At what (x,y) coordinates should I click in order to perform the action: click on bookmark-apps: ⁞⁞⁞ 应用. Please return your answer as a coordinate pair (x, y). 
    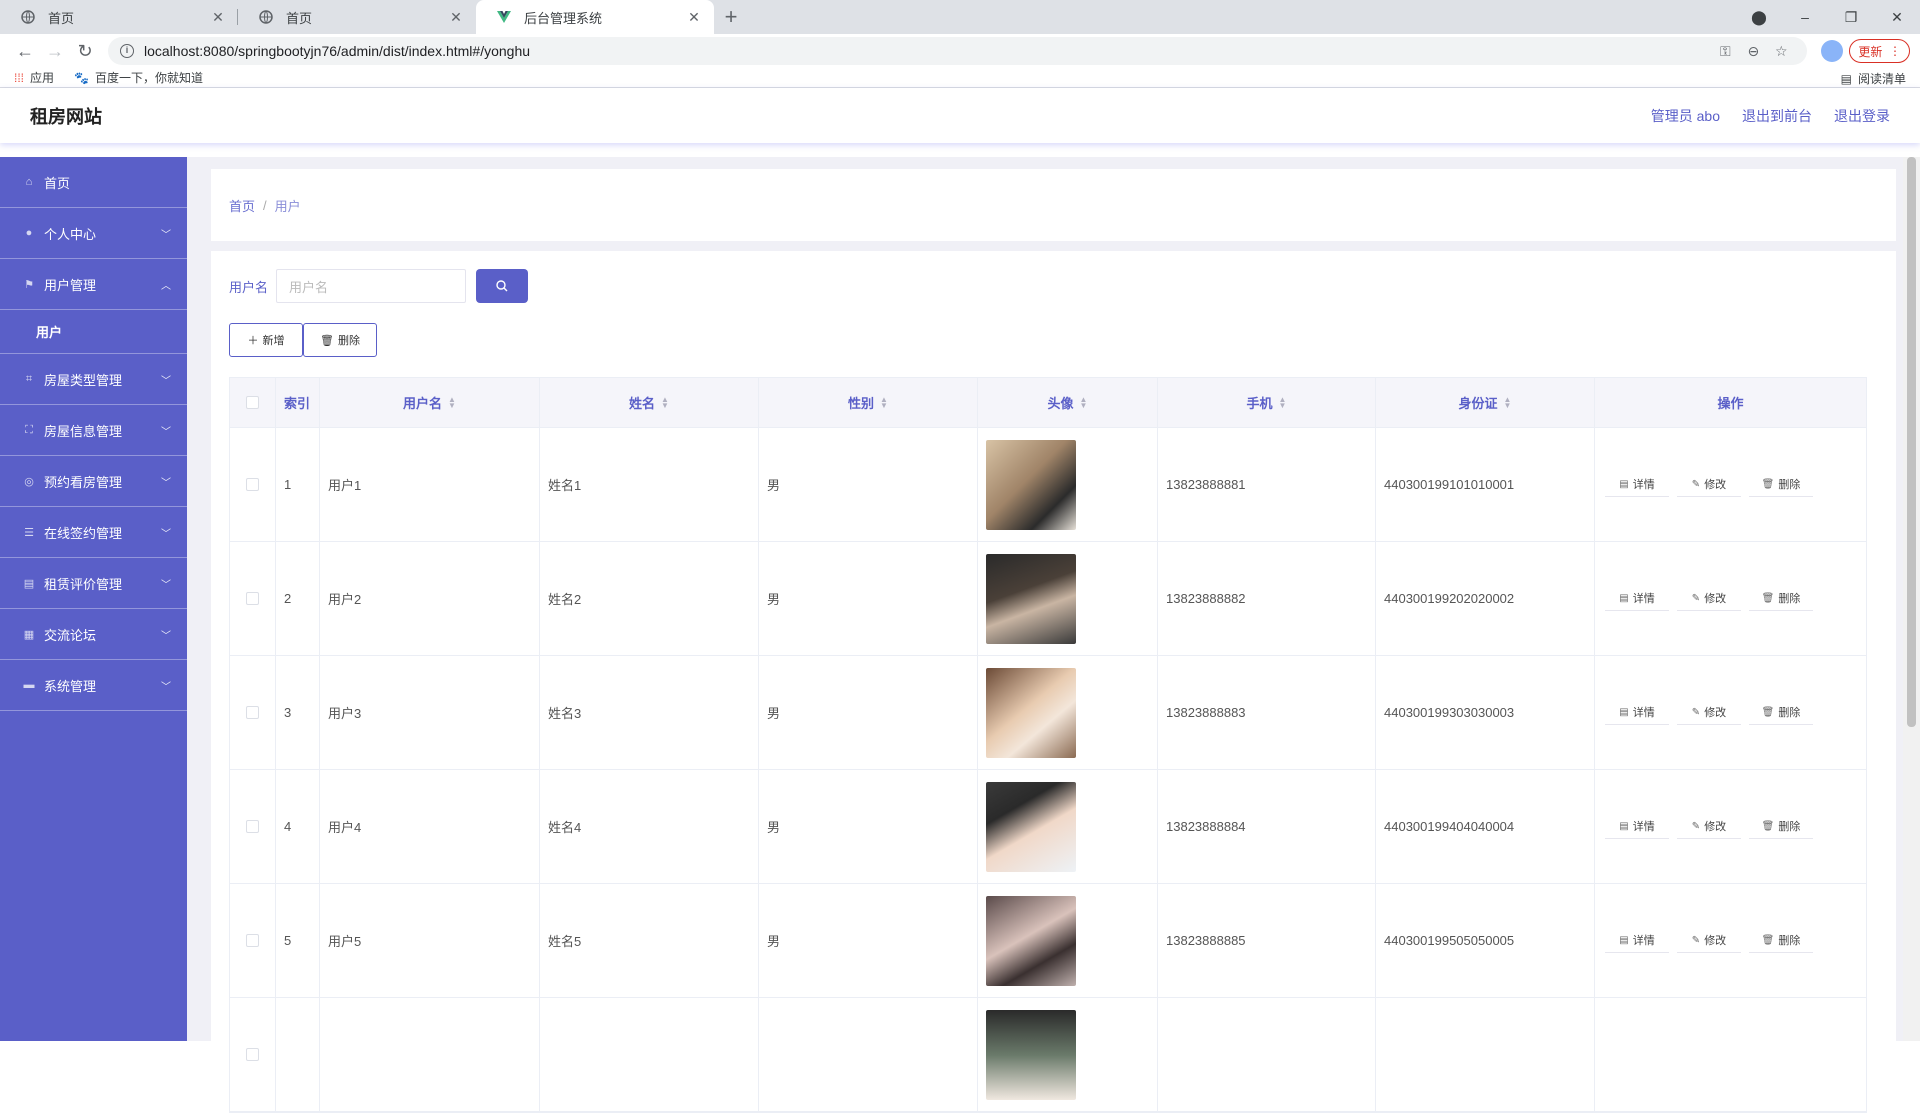
    Looking at the image, I should click on (34, 77).